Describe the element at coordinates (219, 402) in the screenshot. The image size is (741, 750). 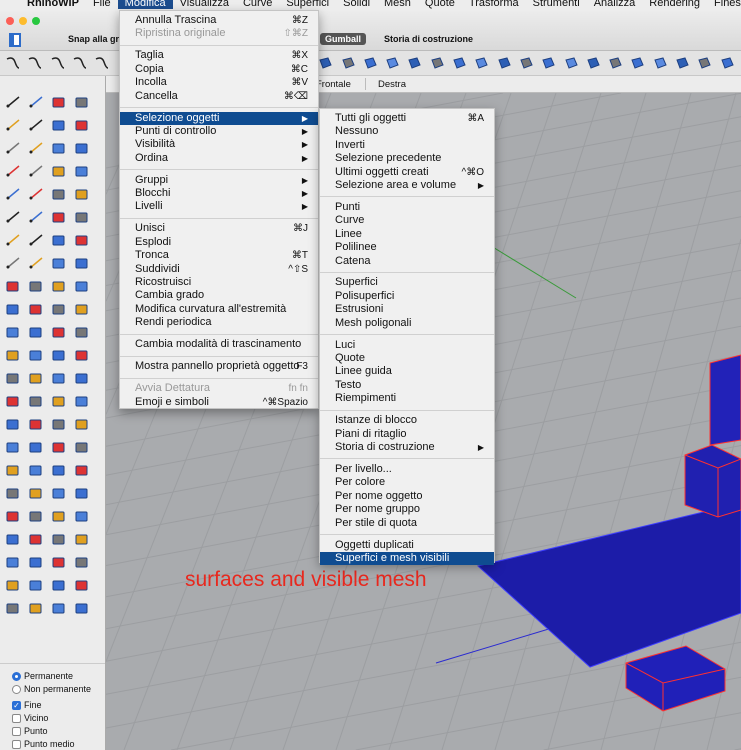
I see `menu-item: Emoji e simboli ^⌘Spazio` at that location.